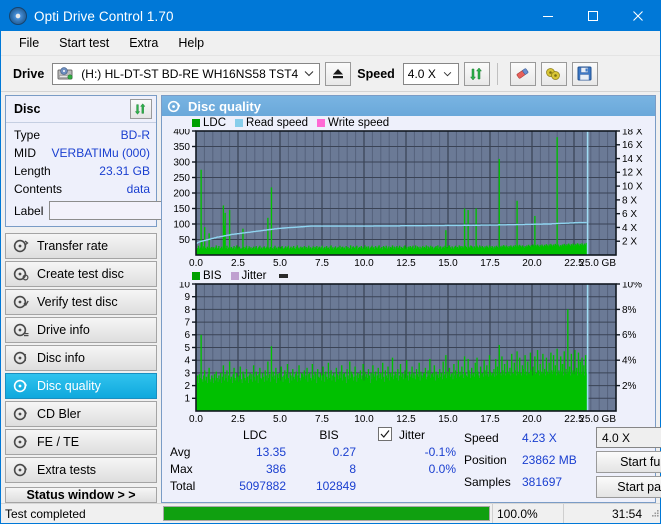 The width and height of the screenshot is (661, 524). What do you see at coordinates (215, 122) in the screenshot?
I see `legend-label: LDC` at bounding box center [215, 122].